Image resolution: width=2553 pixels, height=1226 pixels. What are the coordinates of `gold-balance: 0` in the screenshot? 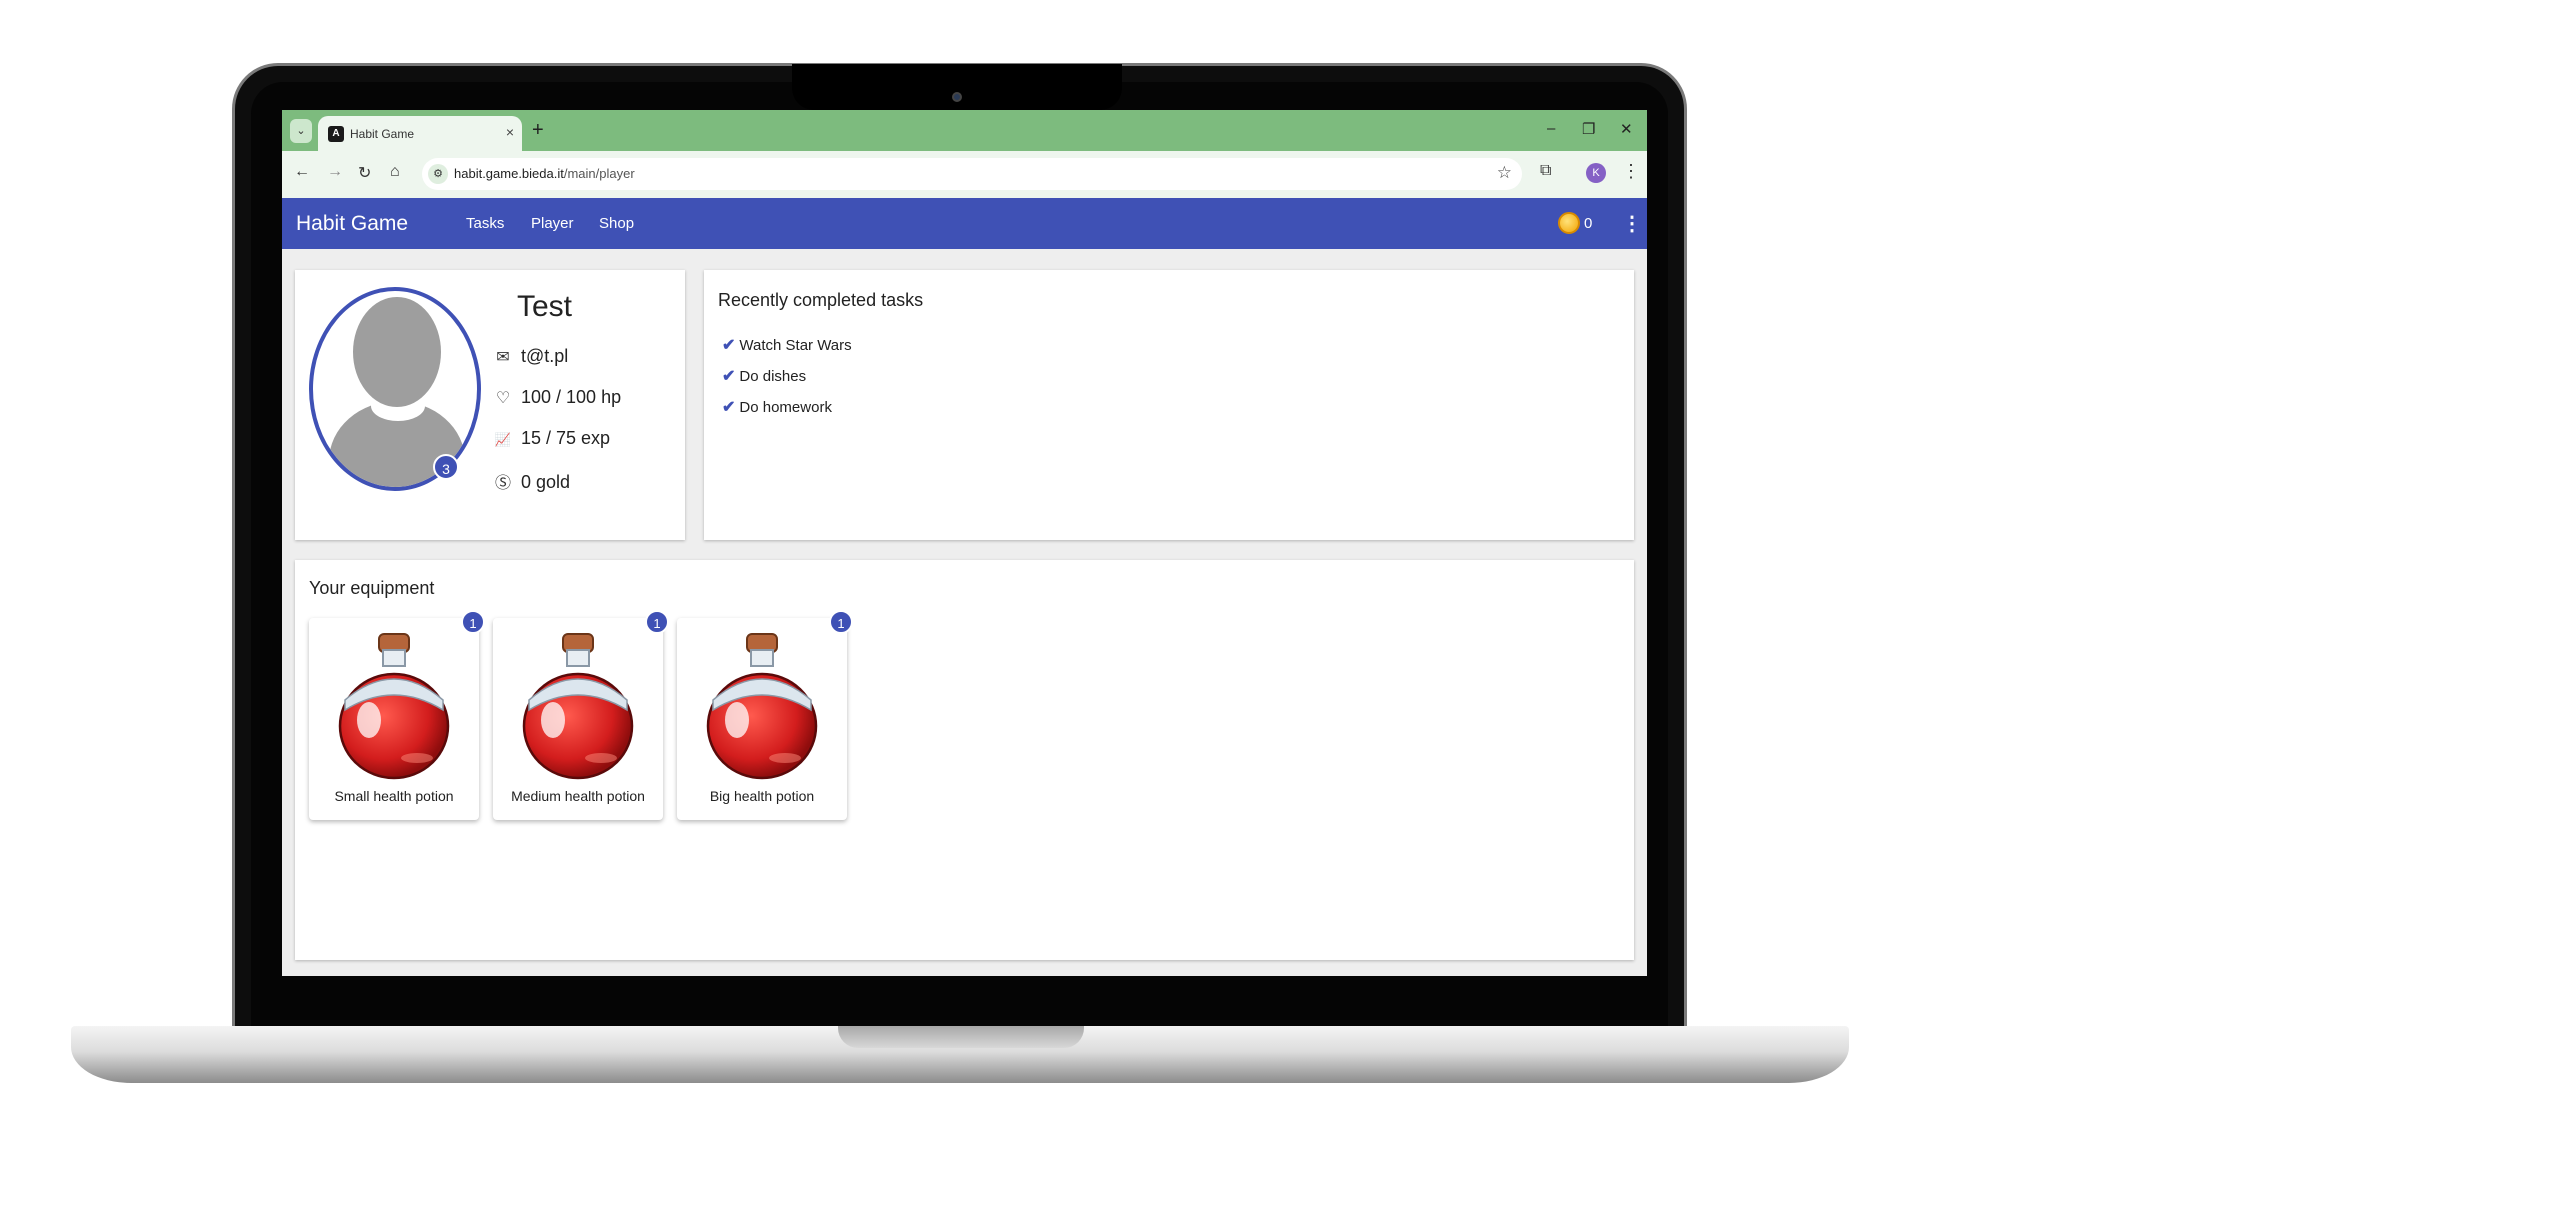 It's located at (1588, 223).